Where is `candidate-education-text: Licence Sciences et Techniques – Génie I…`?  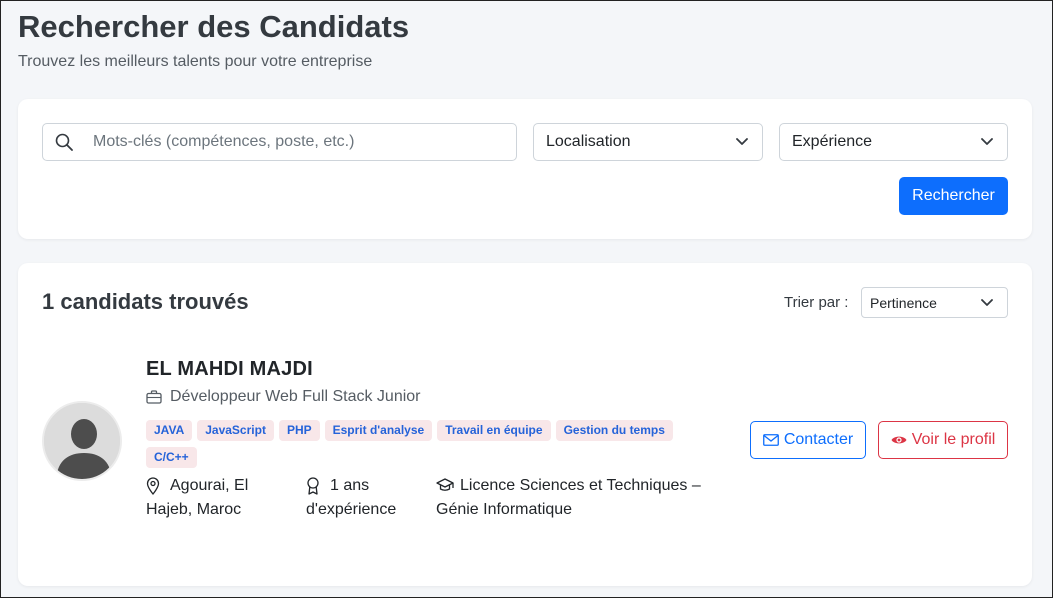
candidate-education-text: Licence Sciences et Techniques – Génie I… is located at coordinates (568, 497).